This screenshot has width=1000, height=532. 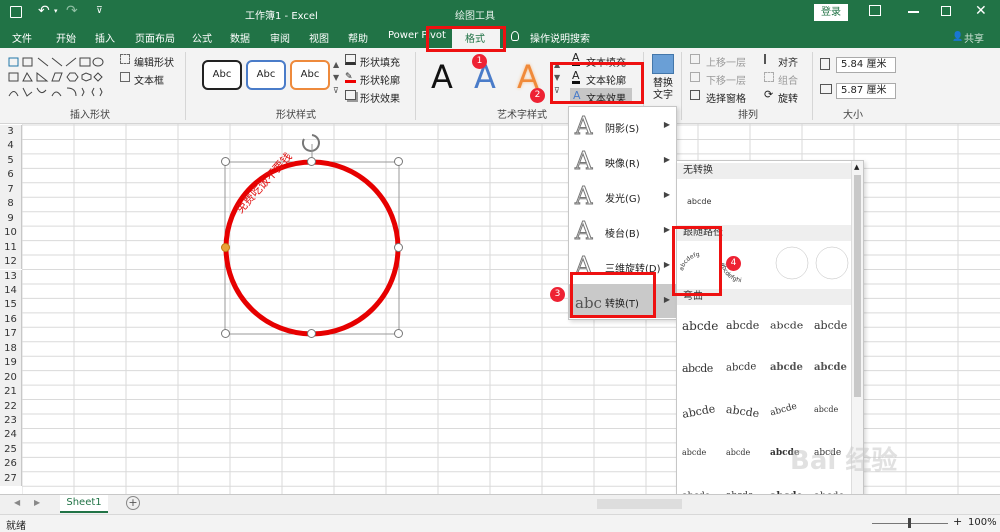 What do you see at coordinates (982, 522) in the screenshot?
I see `zoom-level: 100%` at bounding box center [982, 522].